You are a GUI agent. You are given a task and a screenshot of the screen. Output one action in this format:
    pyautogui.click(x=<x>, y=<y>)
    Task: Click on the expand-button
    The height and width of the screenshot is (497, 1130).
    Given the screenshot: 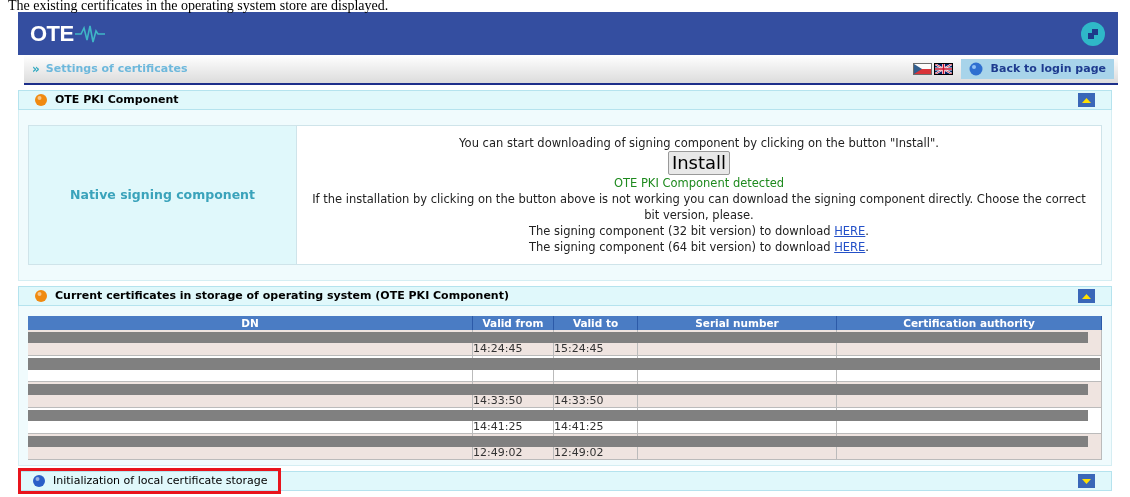 What is the action you would take?
    pyautogui.click(x=1086, y=481)
    